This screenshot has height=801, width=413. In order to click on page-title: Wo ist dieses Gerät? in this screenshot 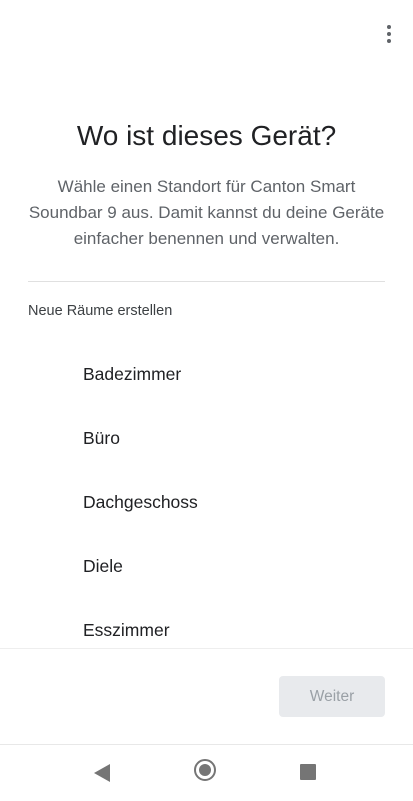, I will do `click(206, 135)`.